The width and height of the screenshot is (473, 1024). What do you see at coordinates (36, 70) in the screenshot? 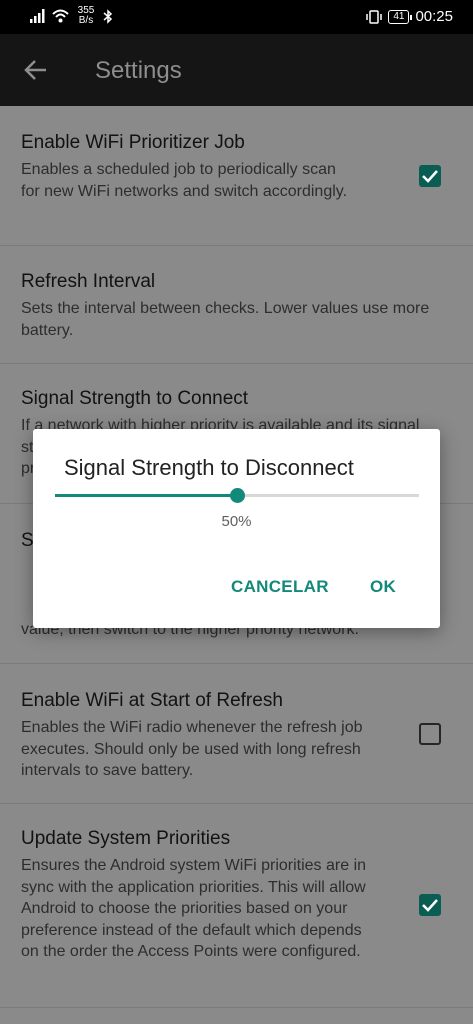
I see `back-arrow-icon` at bounding box center [36, 70].